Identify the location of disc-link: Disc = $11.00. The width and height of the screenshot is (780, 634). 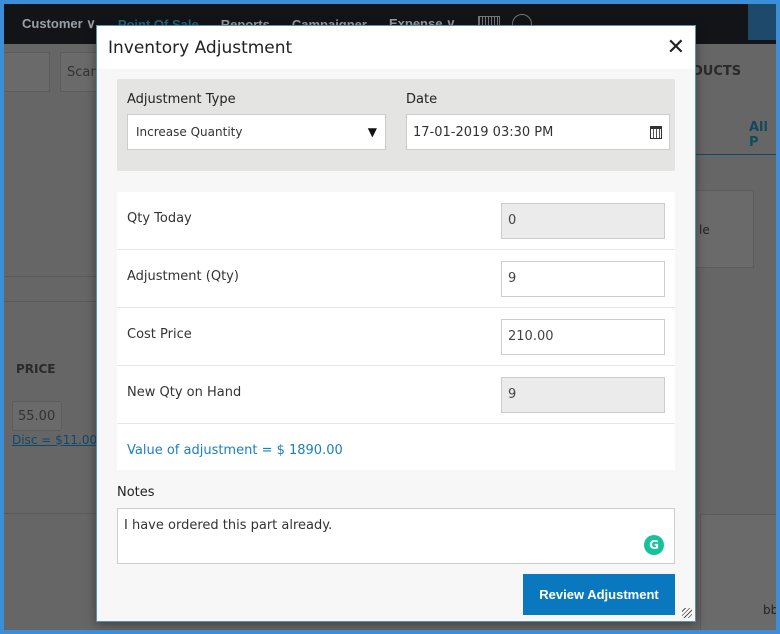
(55, 440).